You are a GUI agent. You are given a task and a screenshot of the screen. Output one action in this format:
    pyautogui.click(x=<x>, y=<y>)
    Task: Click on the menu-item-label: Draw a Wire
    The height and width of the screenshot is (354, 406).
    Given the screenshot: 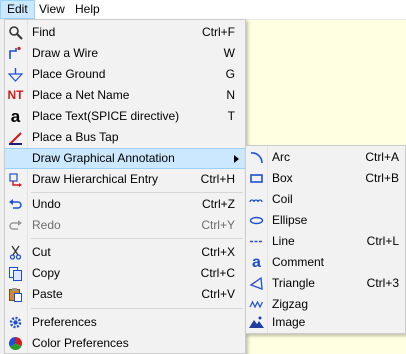 What is the action you would take?
    pyautogui.click(x=65, y=53)
    